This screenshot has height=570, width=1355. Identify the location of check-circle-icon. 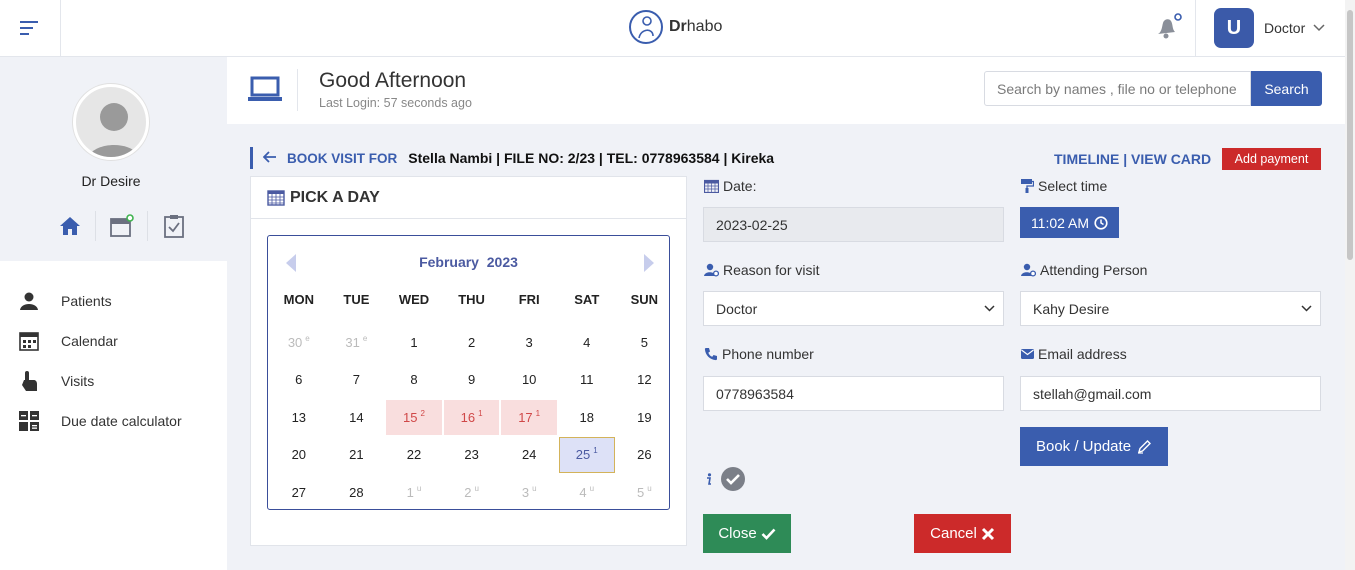
(733, 479).